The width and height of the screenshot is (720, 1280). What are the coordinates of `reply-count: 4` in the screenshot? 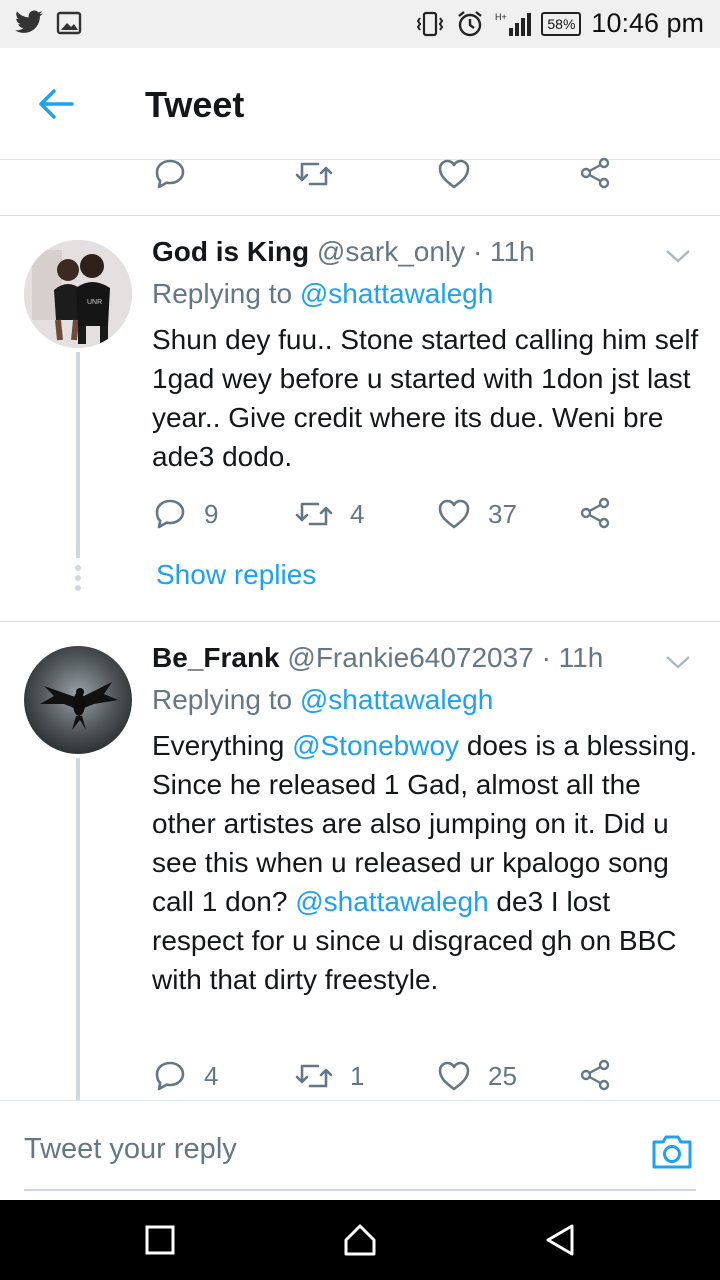 It's located at (211, 1075).